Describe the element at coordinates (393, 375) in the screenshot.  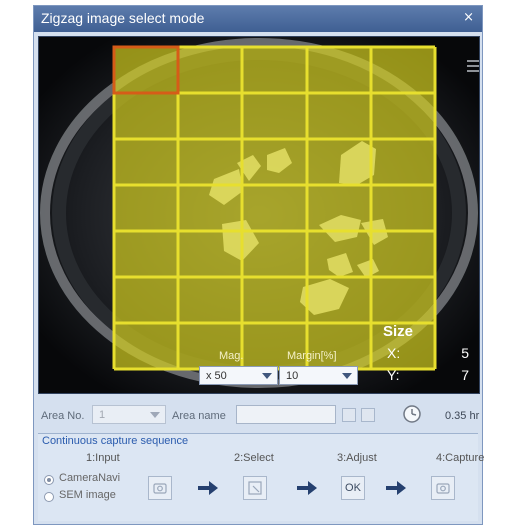
I see `size-y-label: Y:` at that location.